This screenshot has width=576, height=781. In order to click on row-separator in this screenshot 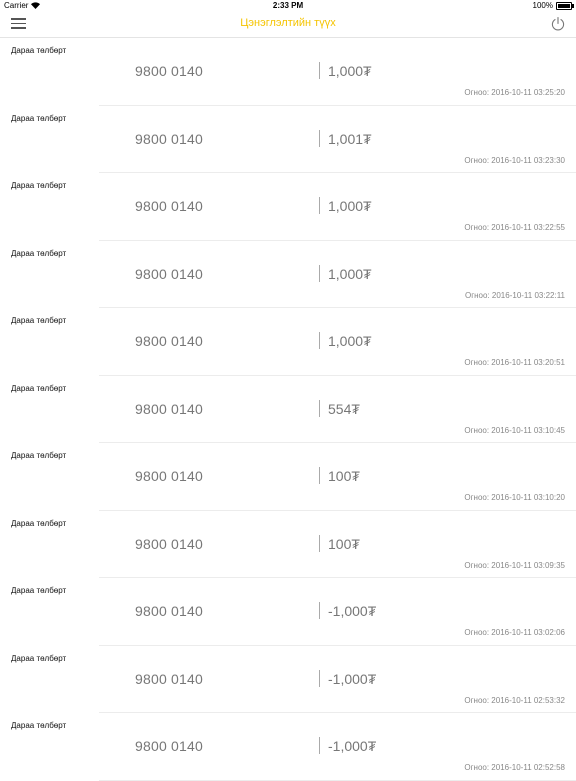, I will do `click(337, 780)`.